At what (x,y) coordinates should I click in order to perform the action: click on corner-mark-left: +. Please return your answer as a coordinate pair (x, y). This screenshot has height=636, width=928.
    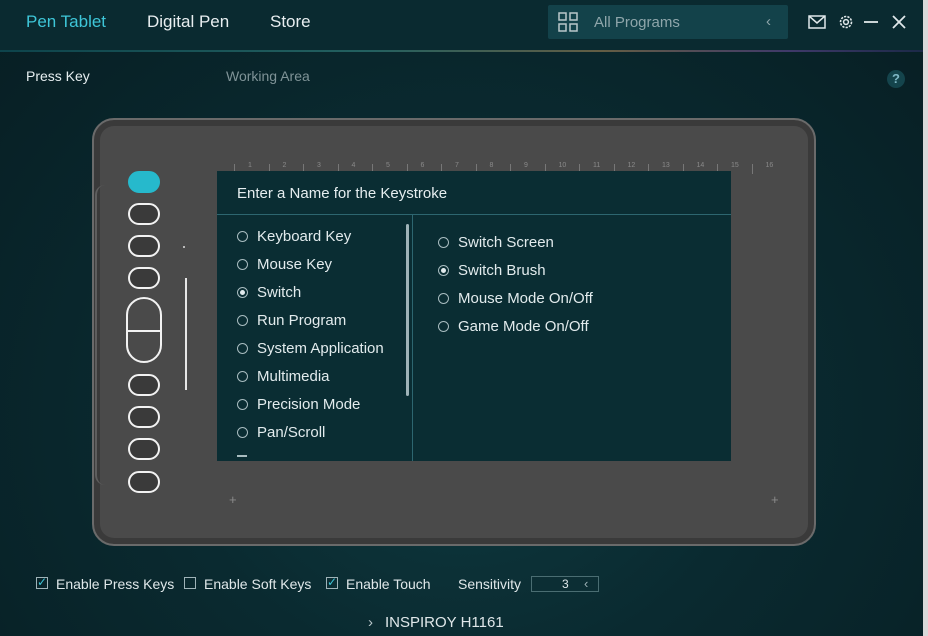
    Looking at the image, I should click on (233, 499).